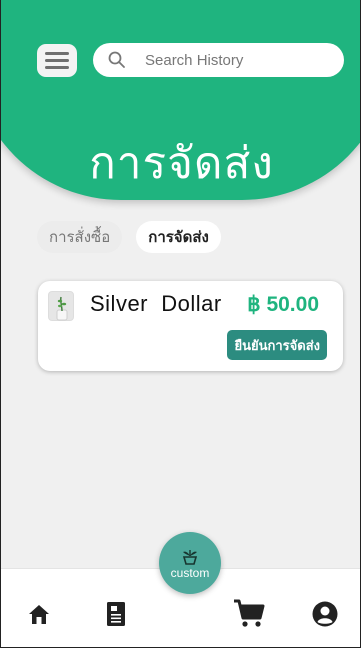 This screenshot has width=361, height=648. Describe the element at coordinates (249, 614) in the screenshot. I see `cart-icon` at that location.